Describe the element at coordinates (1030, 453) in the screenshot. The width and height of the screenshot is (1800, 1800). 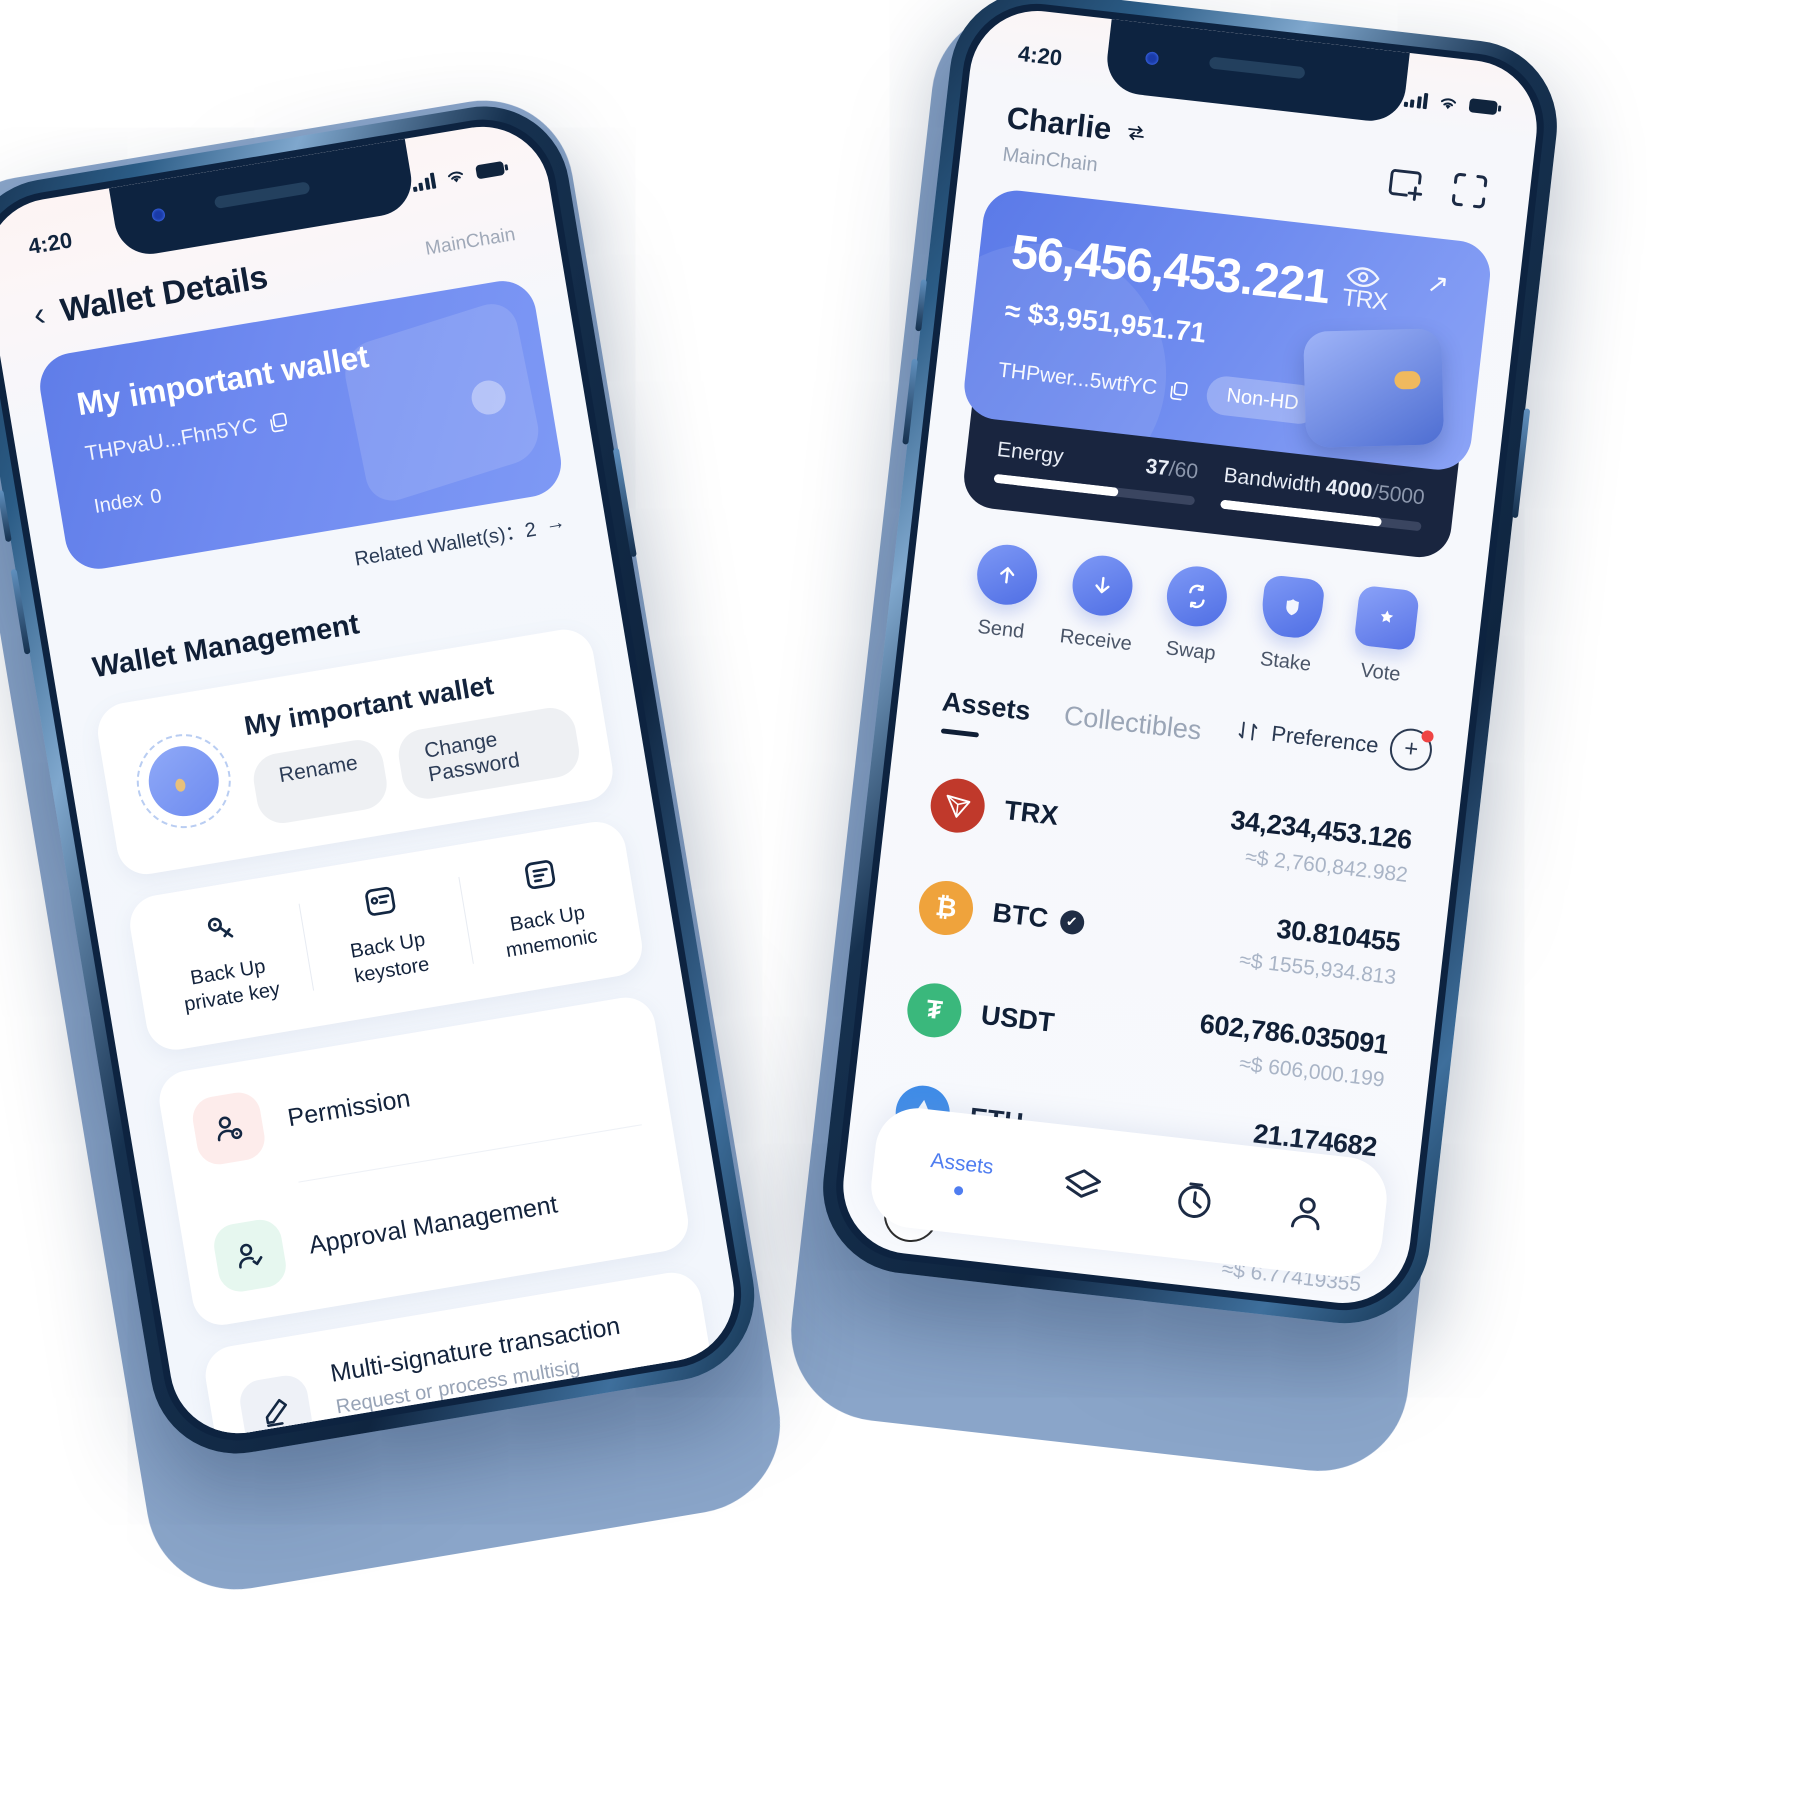
I see `resource-energy-label: Energy` at that location.